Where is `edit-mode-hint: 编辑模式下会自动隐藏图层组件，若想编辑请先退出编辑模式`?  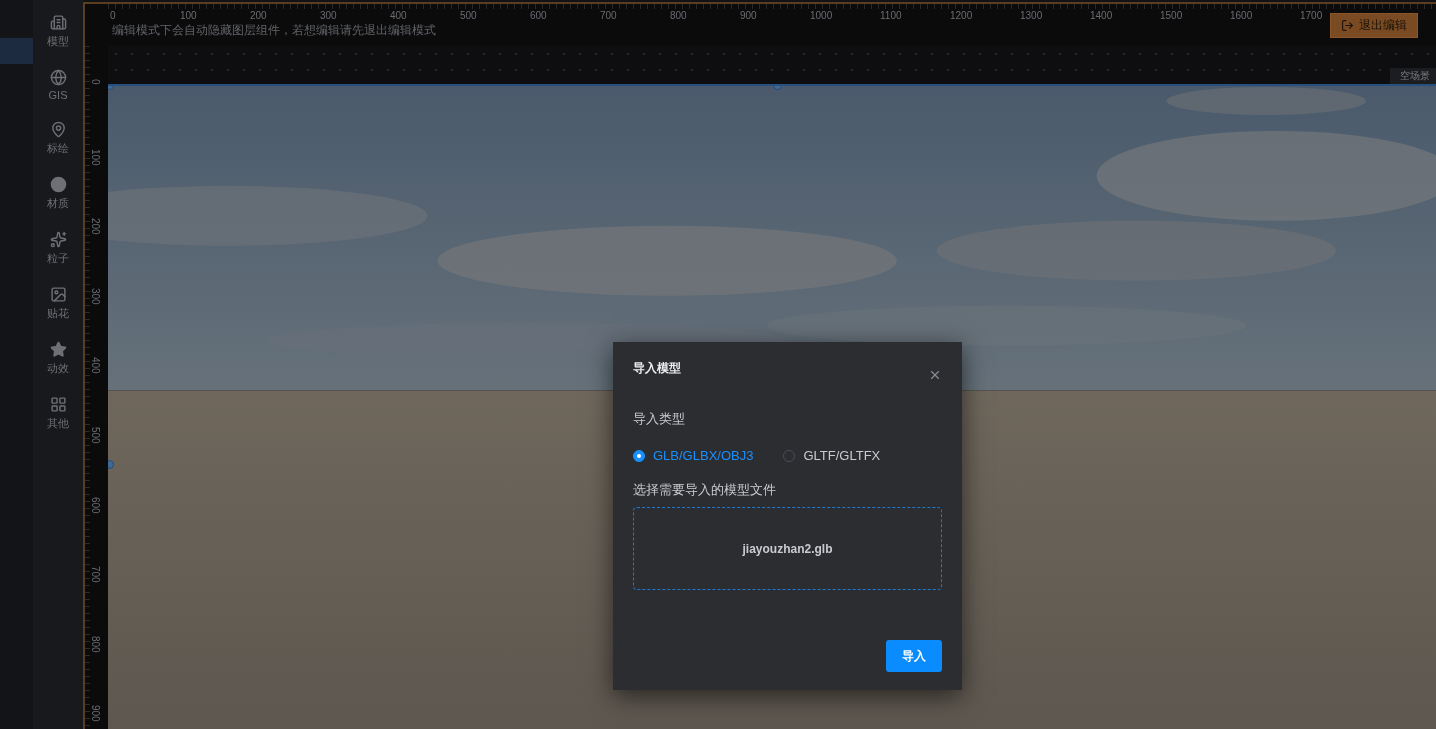
edit-mode-hint: 编辑模式下会自动隐藏图层组件，若想编辑请先退出编辑模式 is located at coordinates (274, 30).